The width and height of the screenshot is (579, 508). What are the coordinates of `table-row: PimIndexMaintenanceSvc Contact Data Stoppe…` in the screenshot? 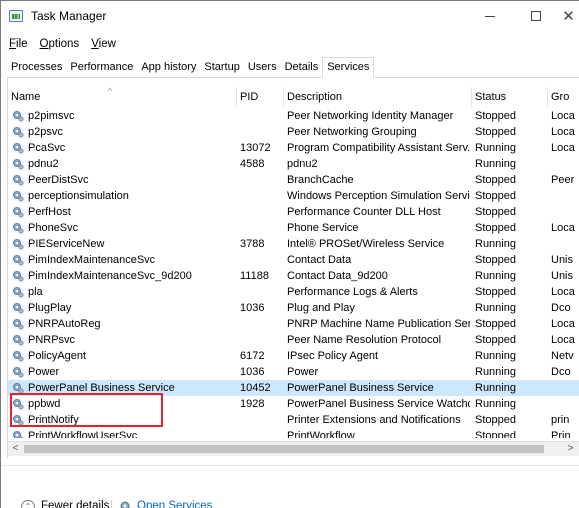 It's located at (293, 260).